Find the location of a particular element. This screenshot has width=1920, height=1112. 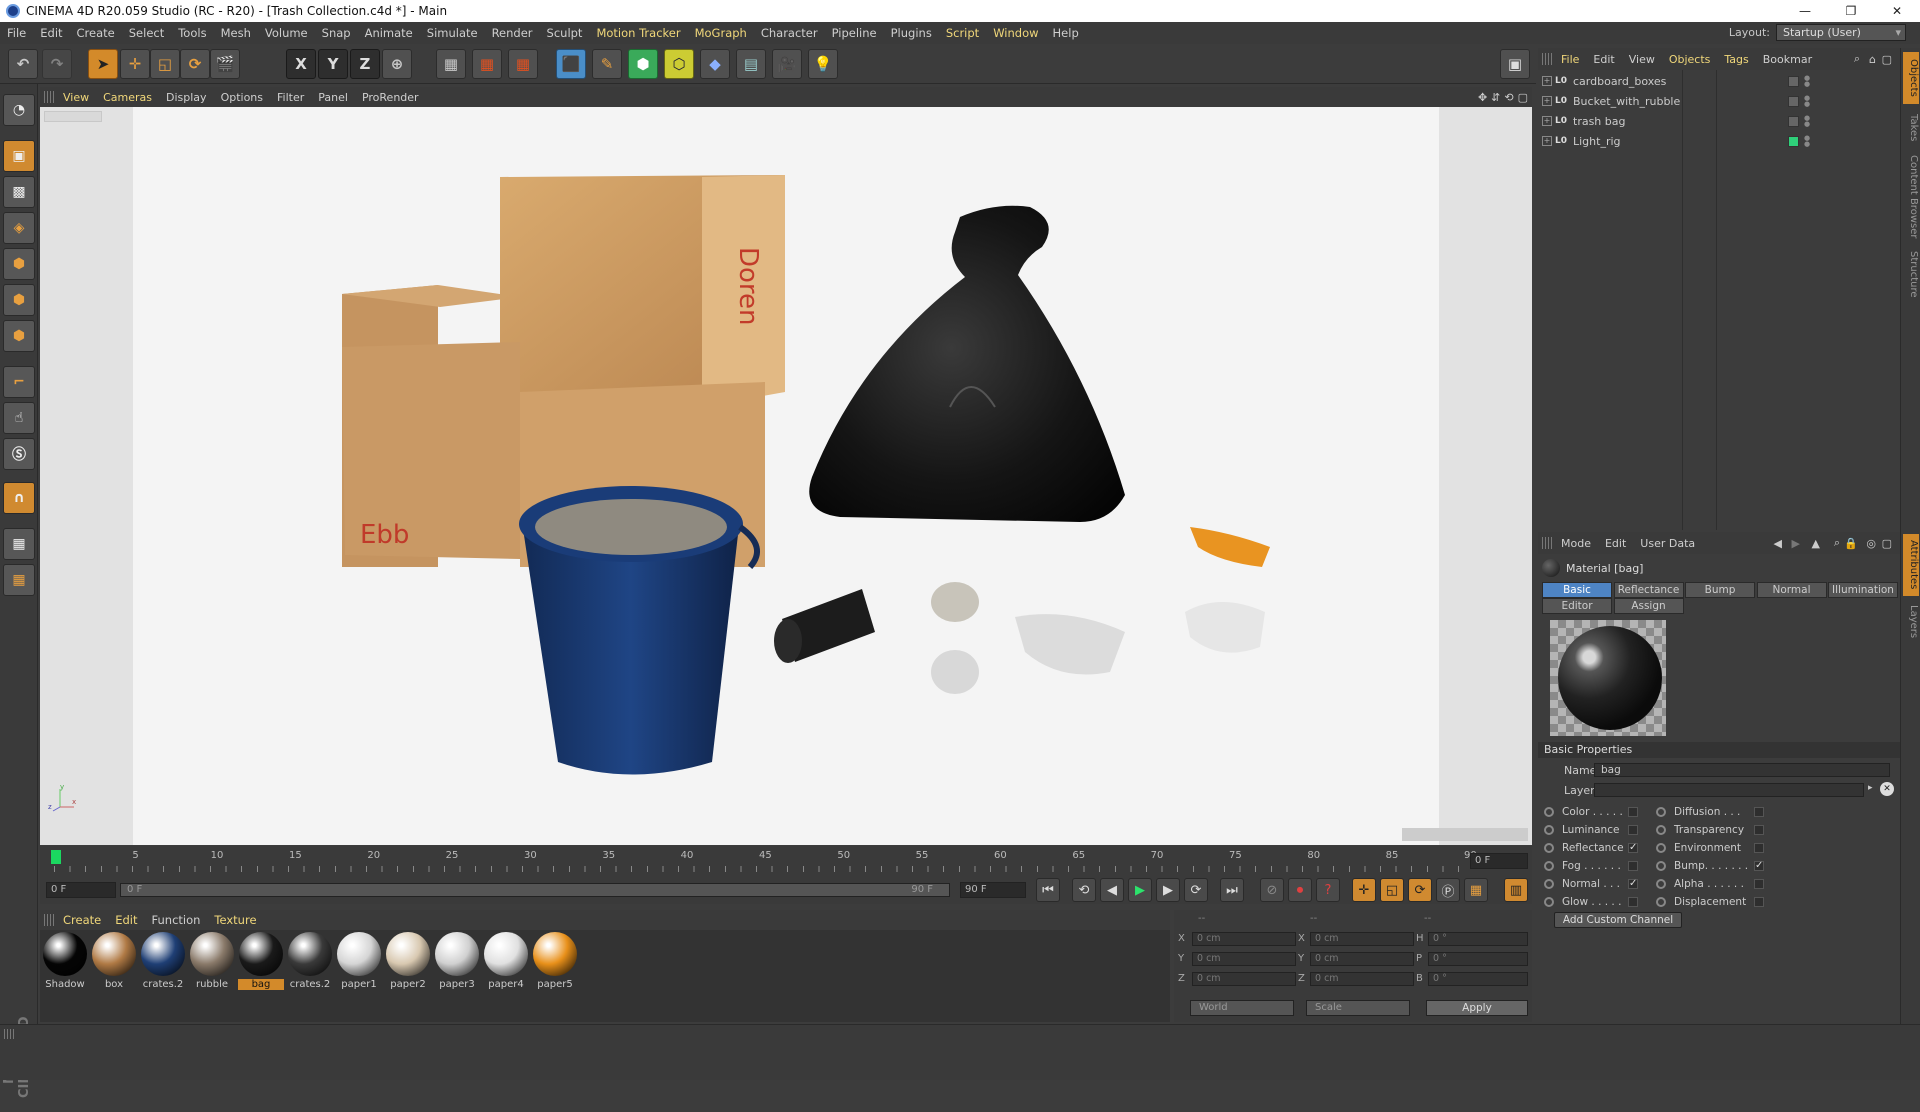

material-swatch: paper1 is located at coordinates (359, 963).